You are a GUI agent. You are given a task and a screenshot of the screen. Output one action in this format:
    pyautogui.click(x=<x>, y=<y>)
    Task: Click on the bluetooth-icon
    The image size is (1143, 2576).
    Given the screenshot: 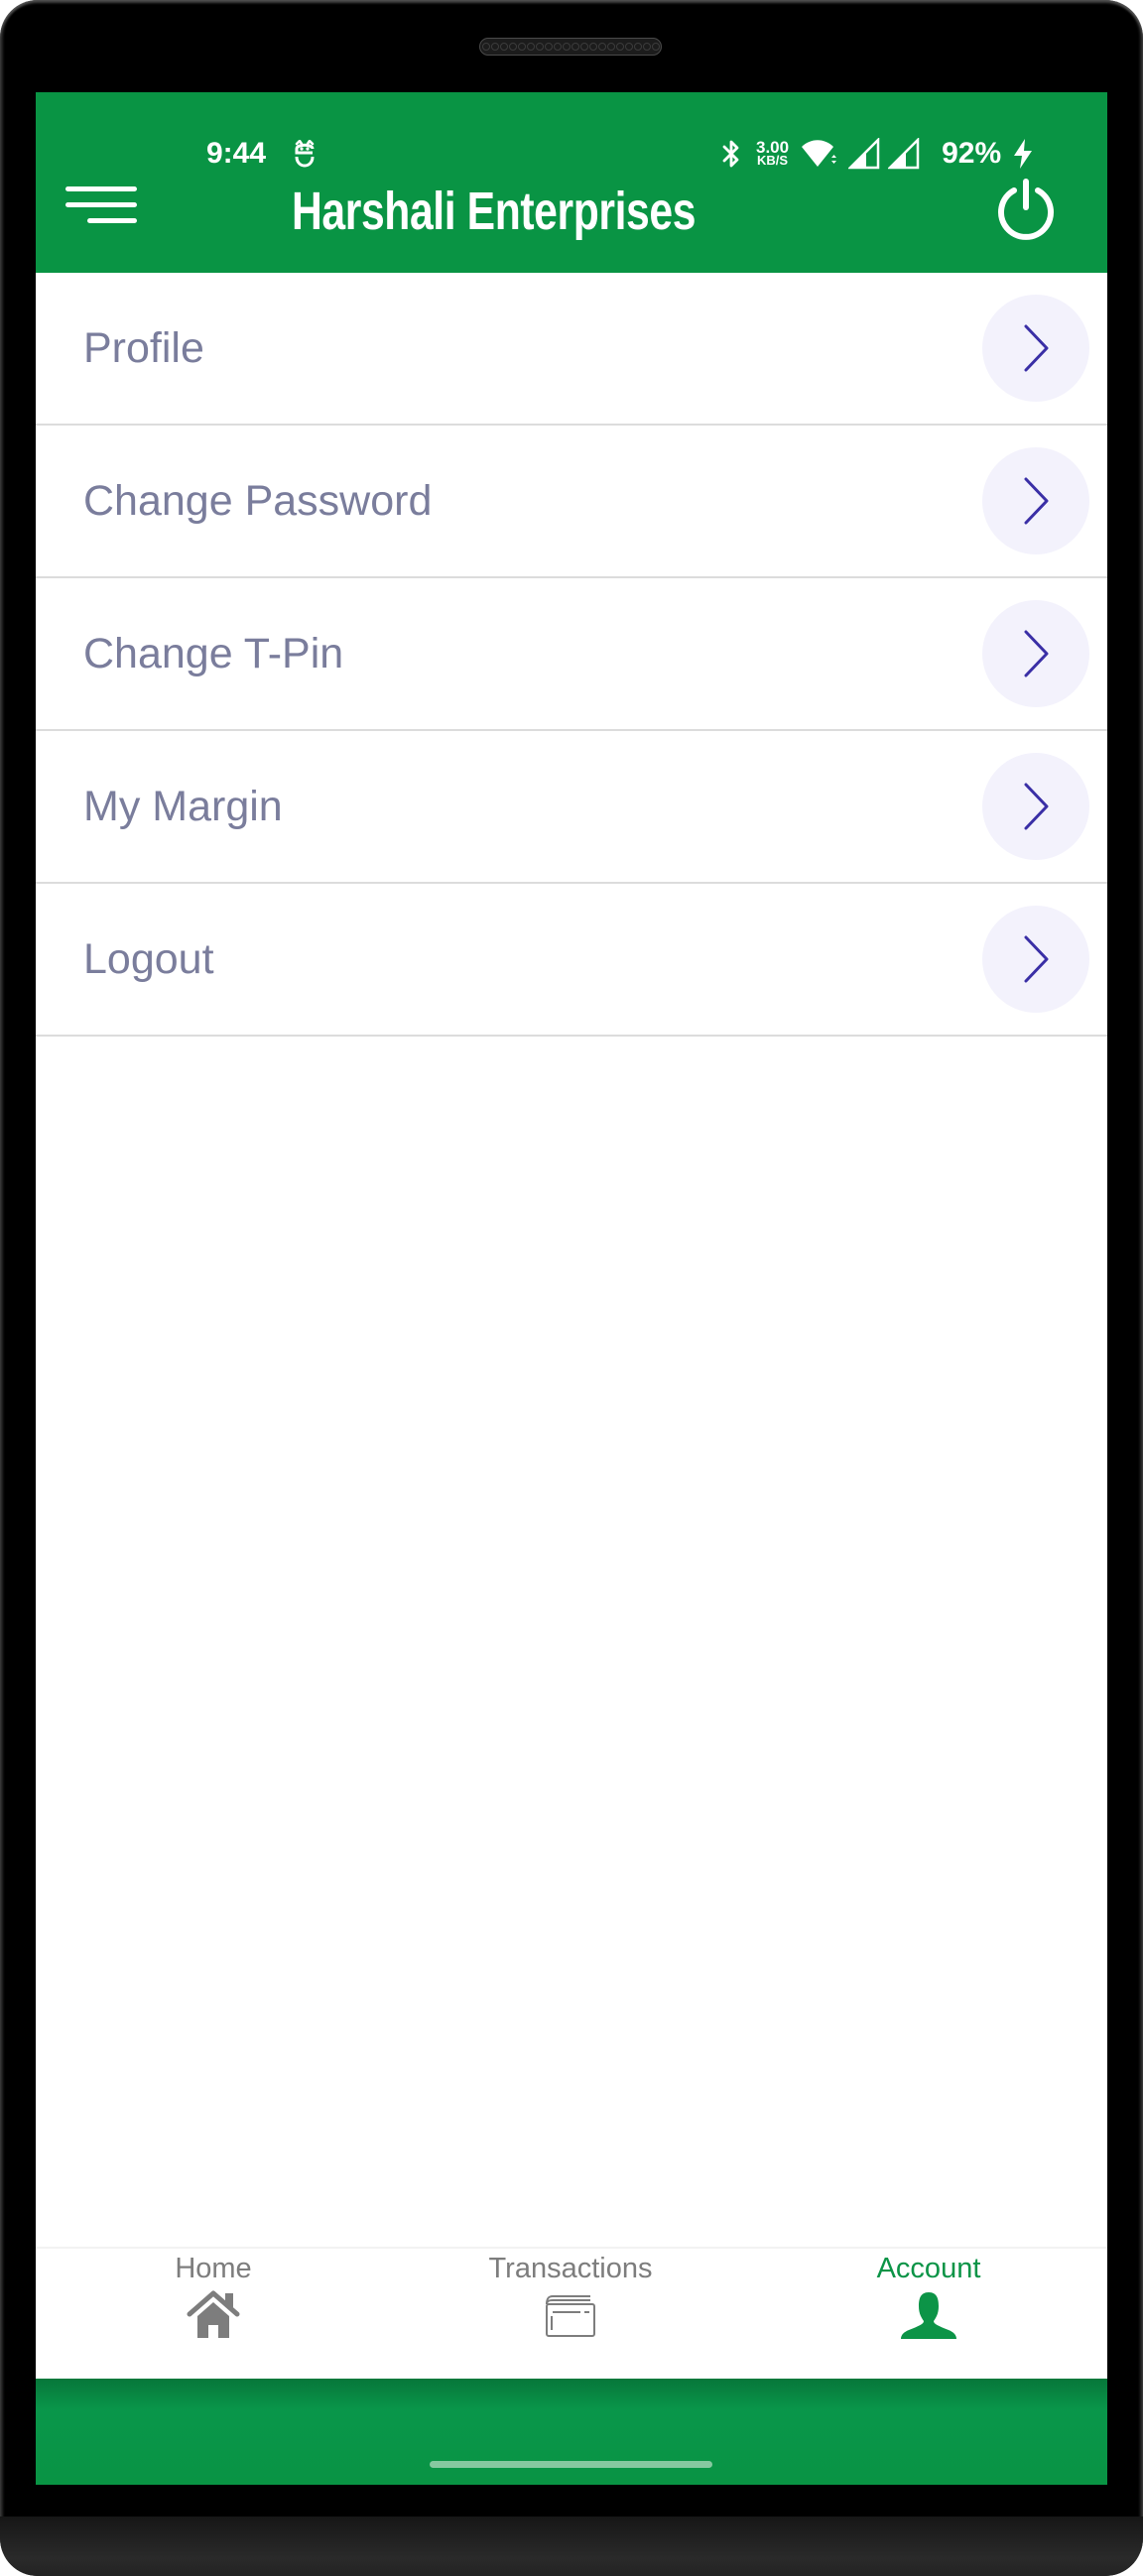 What is the action you would take?
    pyautogui.click(x=730, y=154)
    